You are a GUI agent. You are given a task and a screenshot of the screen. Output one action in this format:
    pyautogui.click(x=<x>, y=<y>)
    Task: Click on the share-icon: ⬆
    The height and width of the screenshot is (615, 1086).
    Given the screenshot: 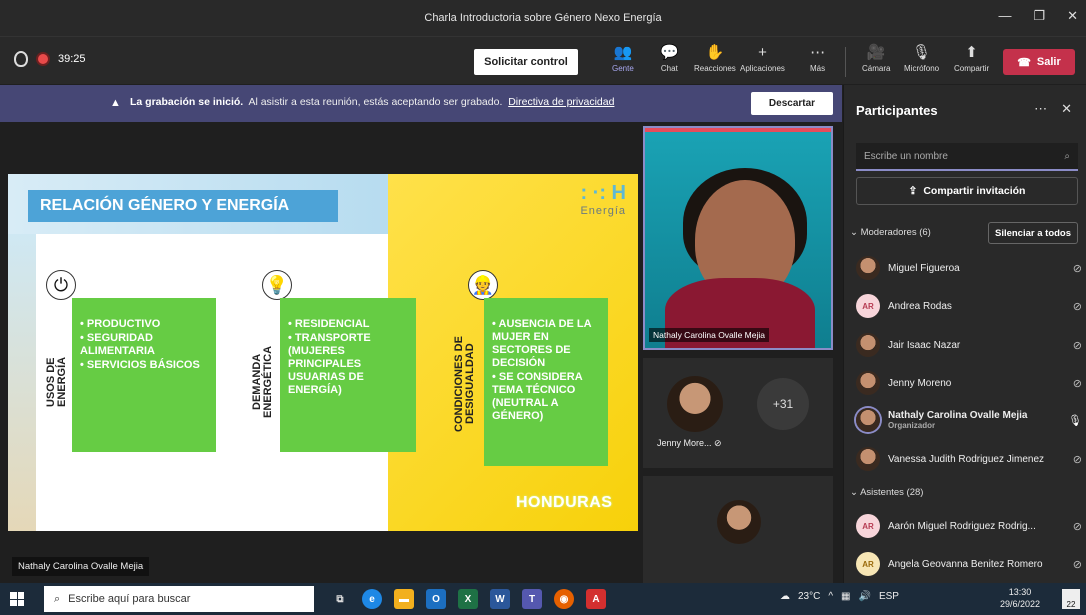 What is the action you would take?
    pyautogui.click(x=971, y=52)
    